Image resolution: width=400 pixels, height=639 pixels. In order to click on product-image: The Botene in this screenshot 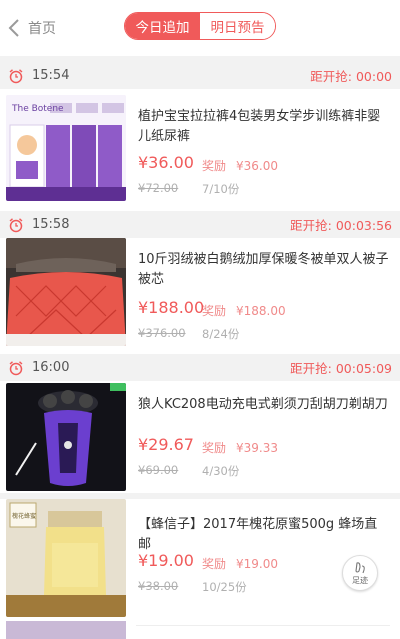, I will do `click(66, 148)`.